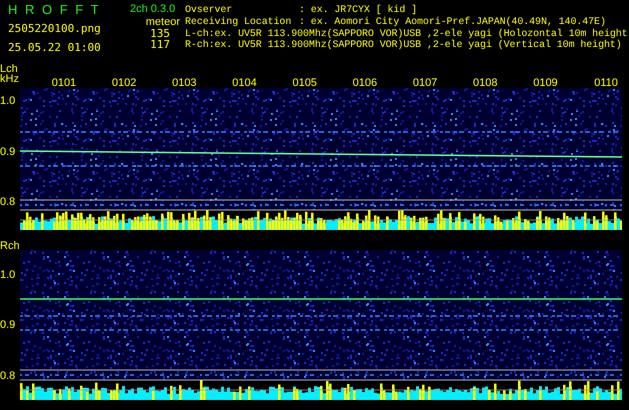 This screenshot has width=629, height=410. Describe the element at coordinates (160, 44) in the screenshot. I see `meteor-count: 117` at that location.